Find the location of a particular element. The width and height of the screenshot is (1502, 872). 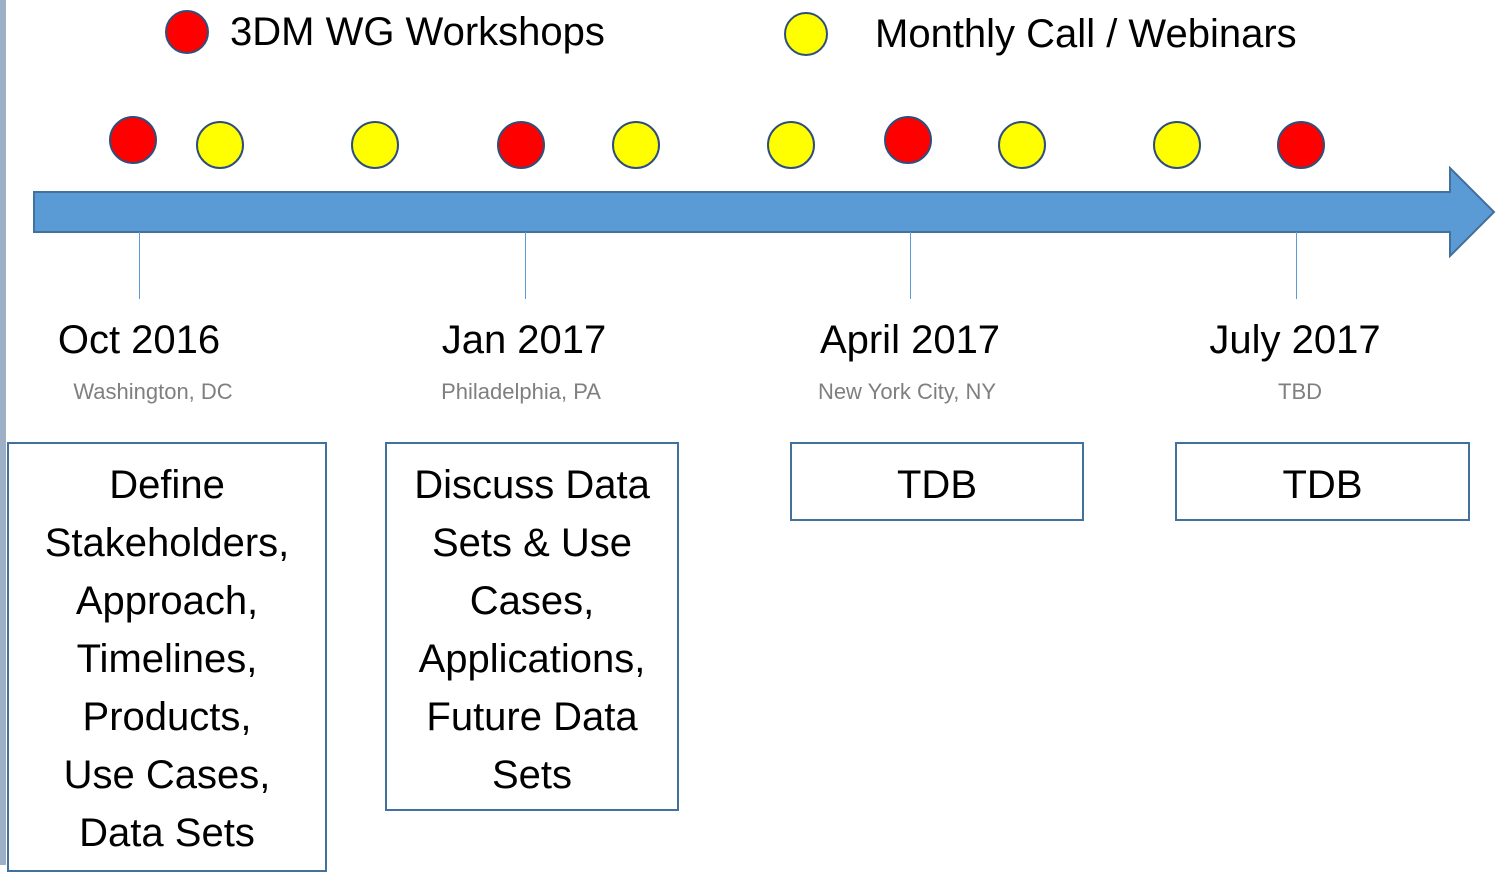

legend-call-marker is located at coordinates (806, 34).